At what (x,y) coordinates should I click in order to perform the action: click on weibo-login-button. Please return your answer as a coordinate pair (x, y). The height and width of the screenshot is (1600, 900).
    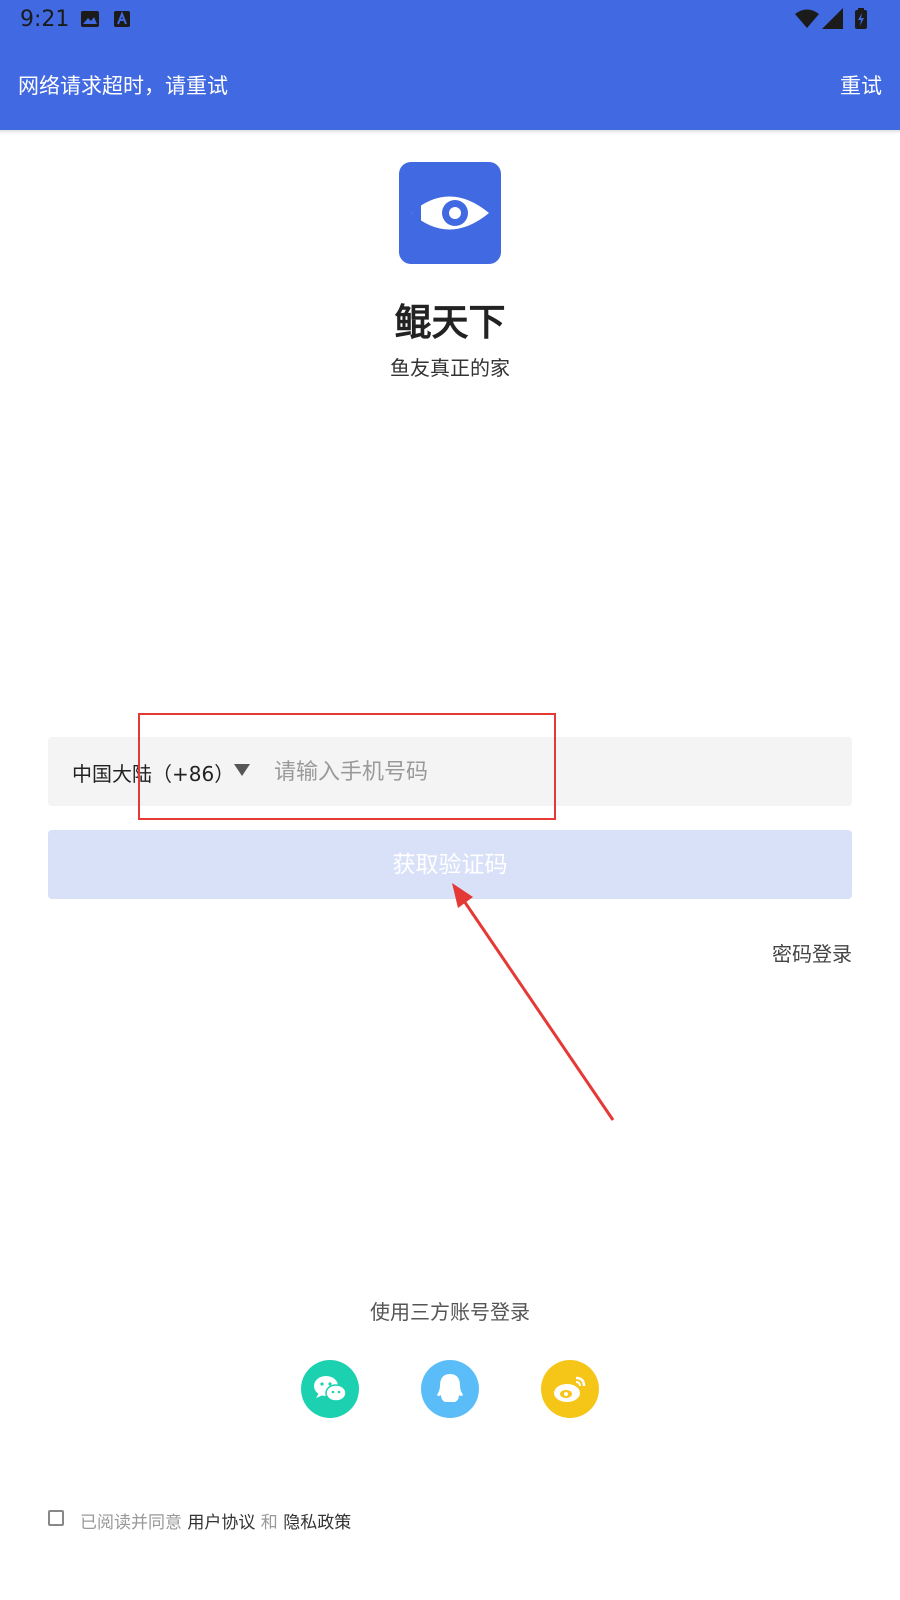
    Looking at the image, I should click on (570, 1389).